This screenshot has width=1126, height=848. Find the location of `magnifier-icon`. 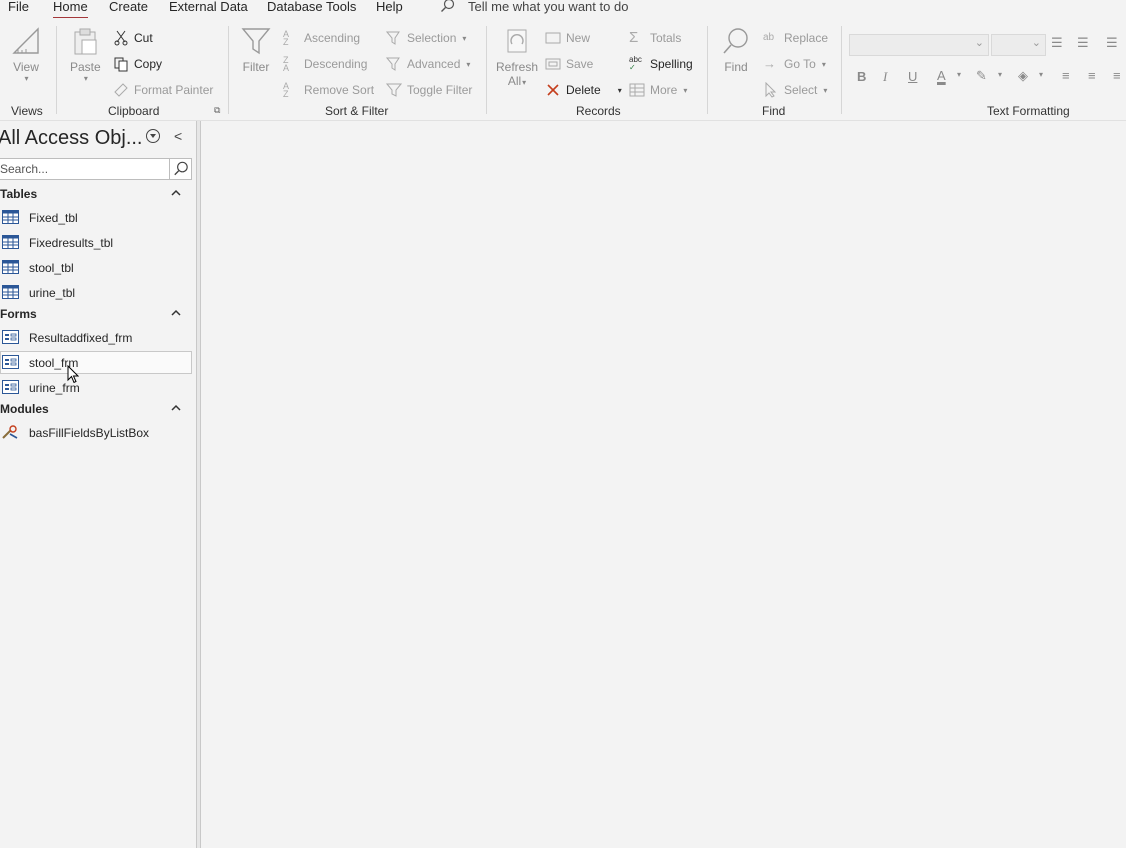

magnifier-icon is located at coordinates (735, 41).